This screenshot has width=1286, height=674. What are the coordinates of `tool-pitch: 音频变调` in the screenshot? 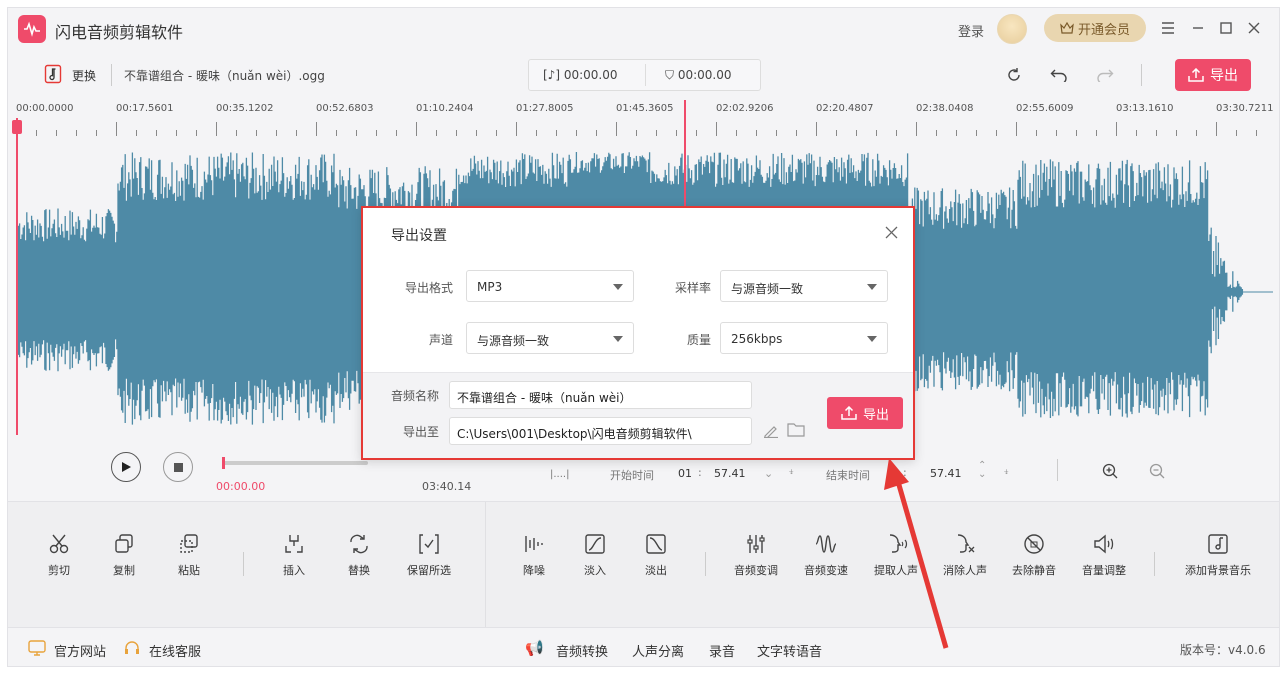 It's located at (756, 555).